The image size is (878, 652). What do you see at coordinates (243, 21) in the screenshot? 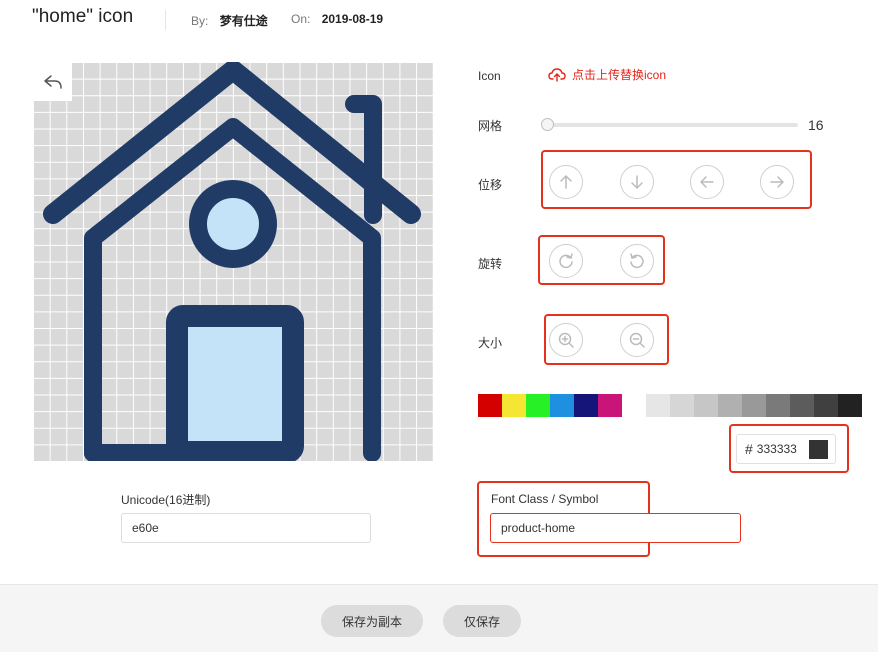
I see `author-name: 梦有仕途` at bounding box center [243, 21].